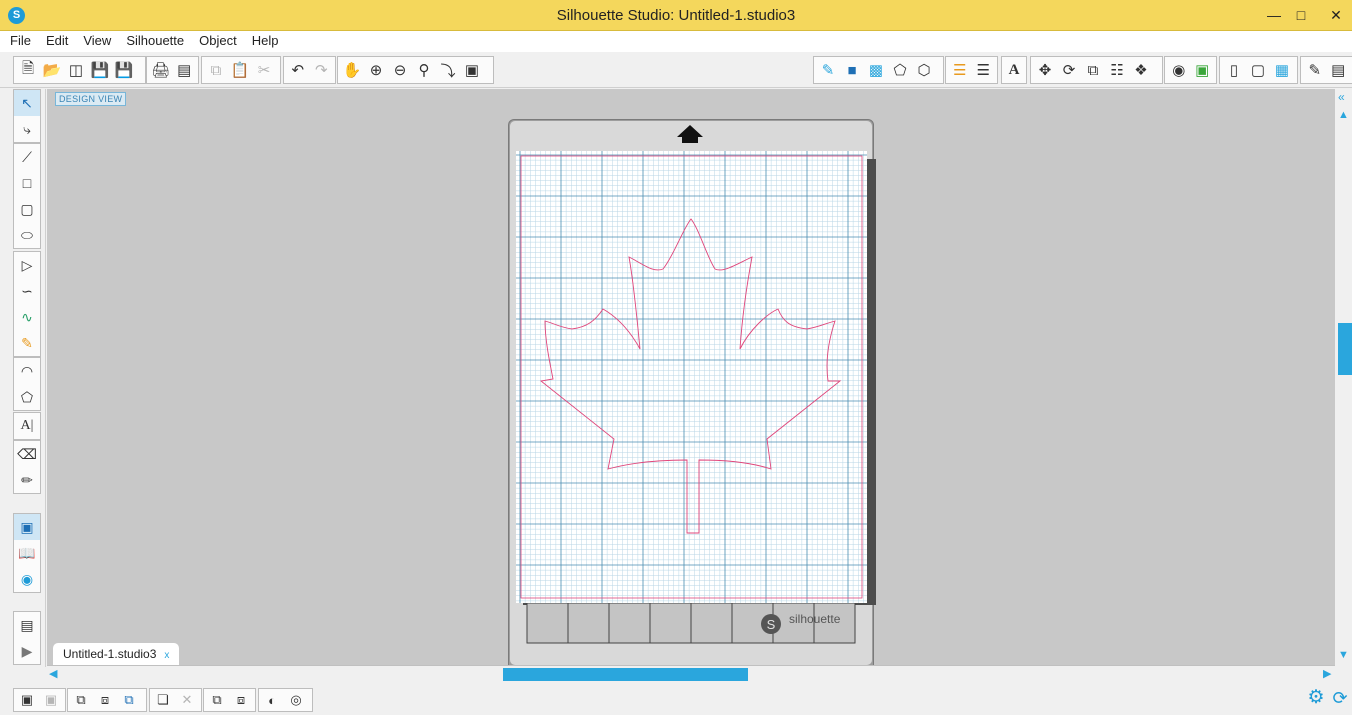 The image size is (1352, 715). Describe the element at coordinates (163, 700) in the screenshot. I see `duplicate-icon: ❏` at that location.